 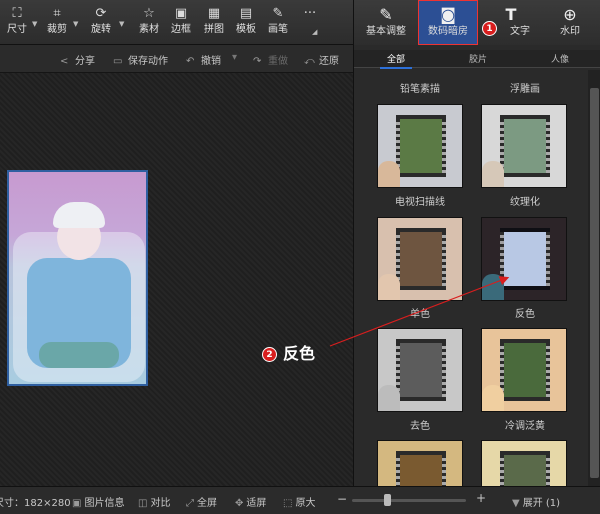 What do you see at coordinates (570, 14) in the screenshot?
I see `watermark-icon: ⊕` at bounding box center [570, 14].